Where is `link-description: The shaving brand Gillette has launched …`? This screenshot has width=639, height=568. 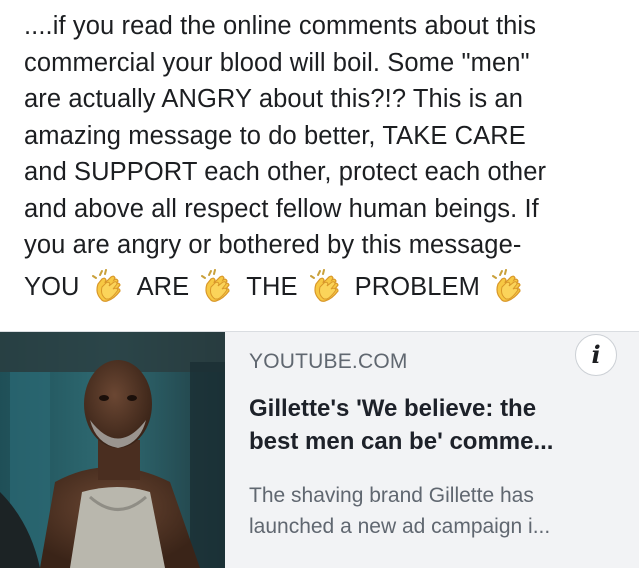 link-description: The shaving brand Gillette has launched … is located at coordinates (434, 511).